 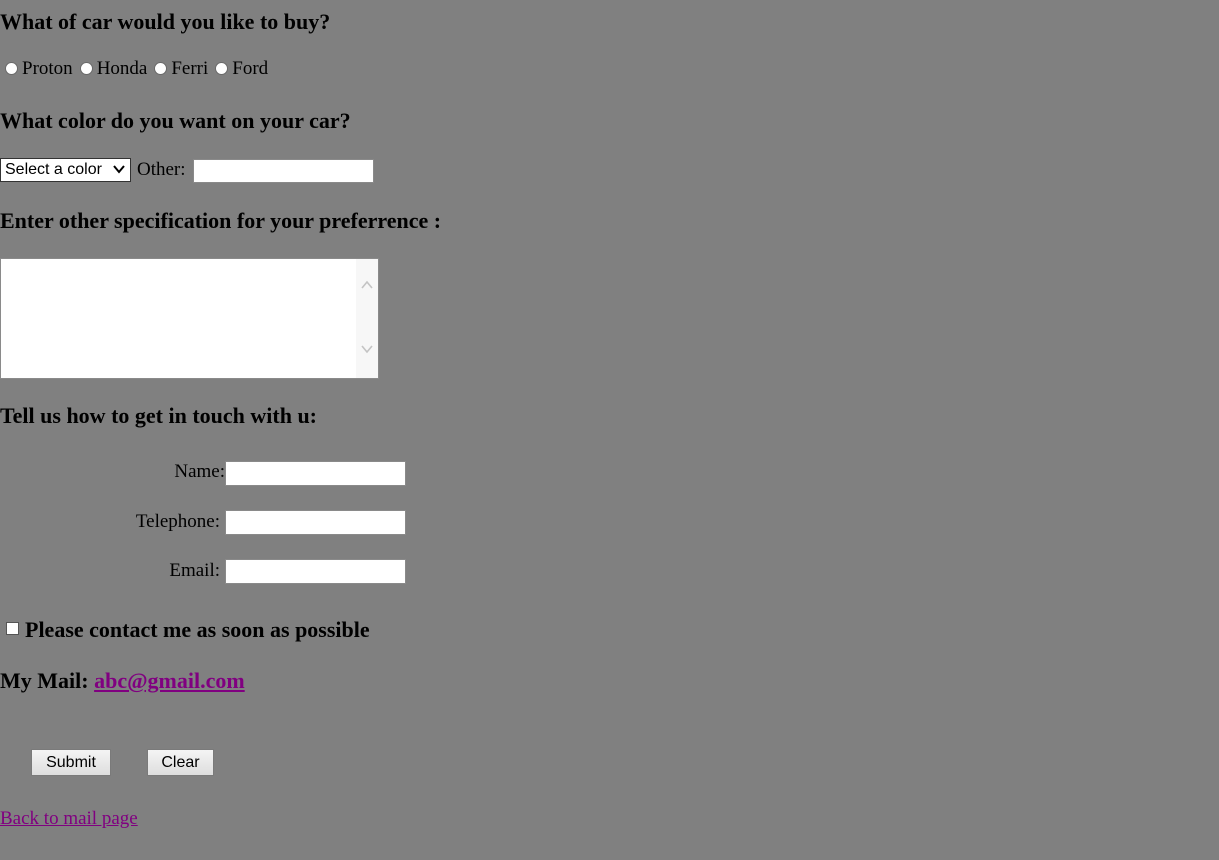 What do you see at coordinates (122, 68) in the screenshot?
I see `radio-honda-label: Honda` at bounding box center [122, 68].